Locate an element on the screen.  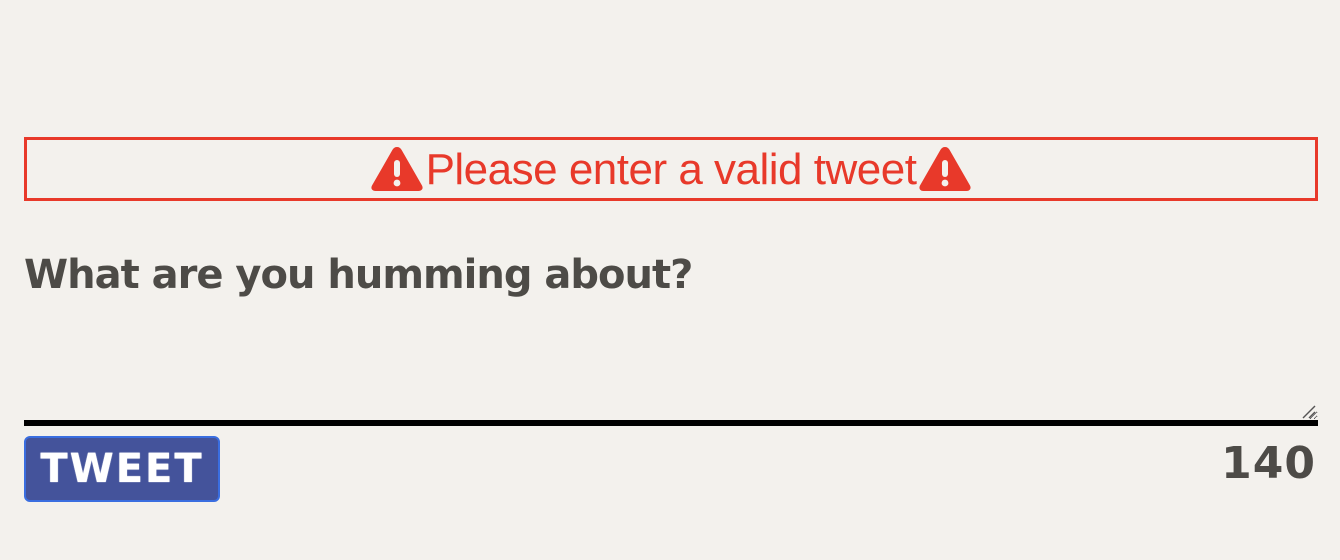
tweet-prompt-label: What are you humming about? is located at coordinates (358, 275).